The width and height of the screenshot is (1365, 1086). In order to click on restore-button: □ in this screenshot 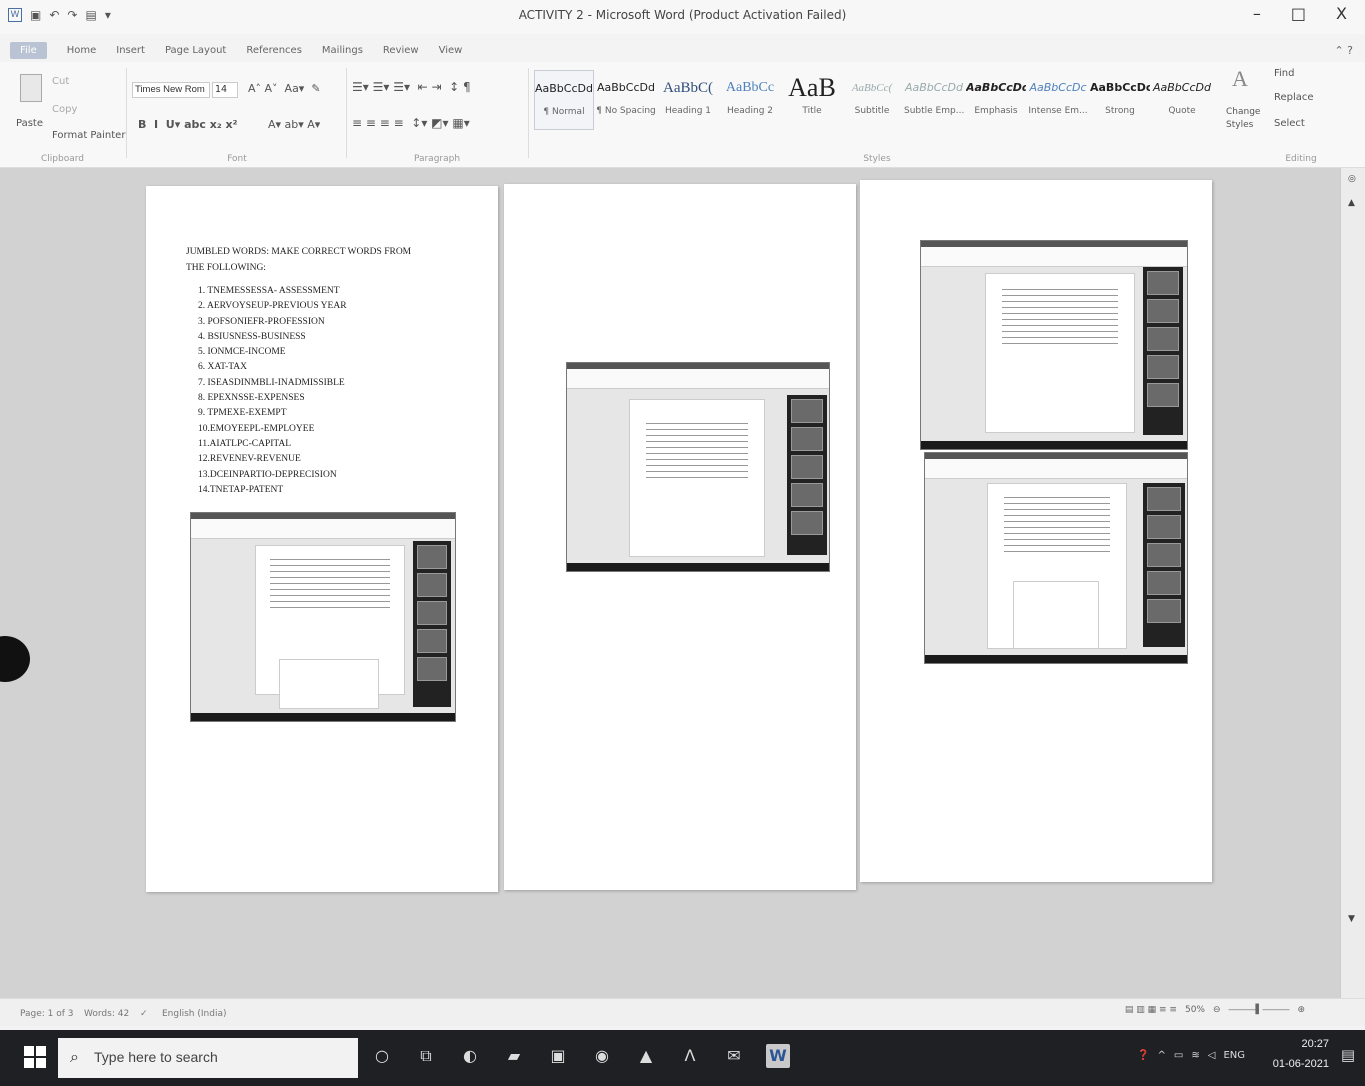, I will do `click(1298, 13)`.